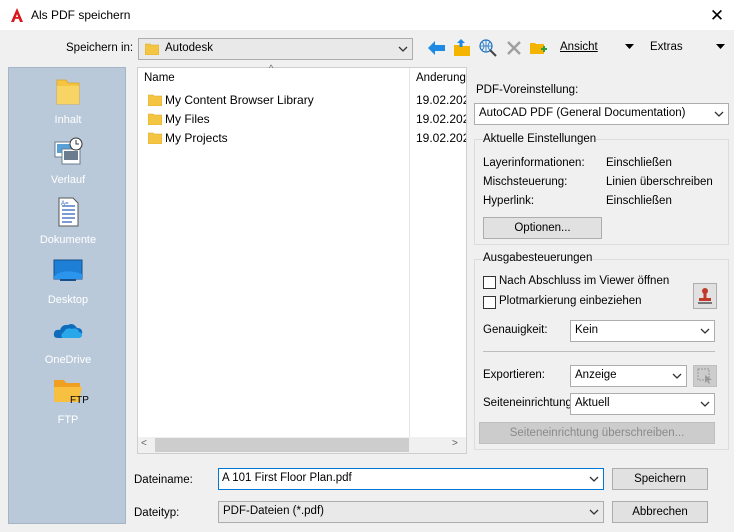 This screenshot has height=532, width=734. Describe the element at coordinates (489, 302) in the screenshot. I see `plot-stamp-checkbox` at that location.